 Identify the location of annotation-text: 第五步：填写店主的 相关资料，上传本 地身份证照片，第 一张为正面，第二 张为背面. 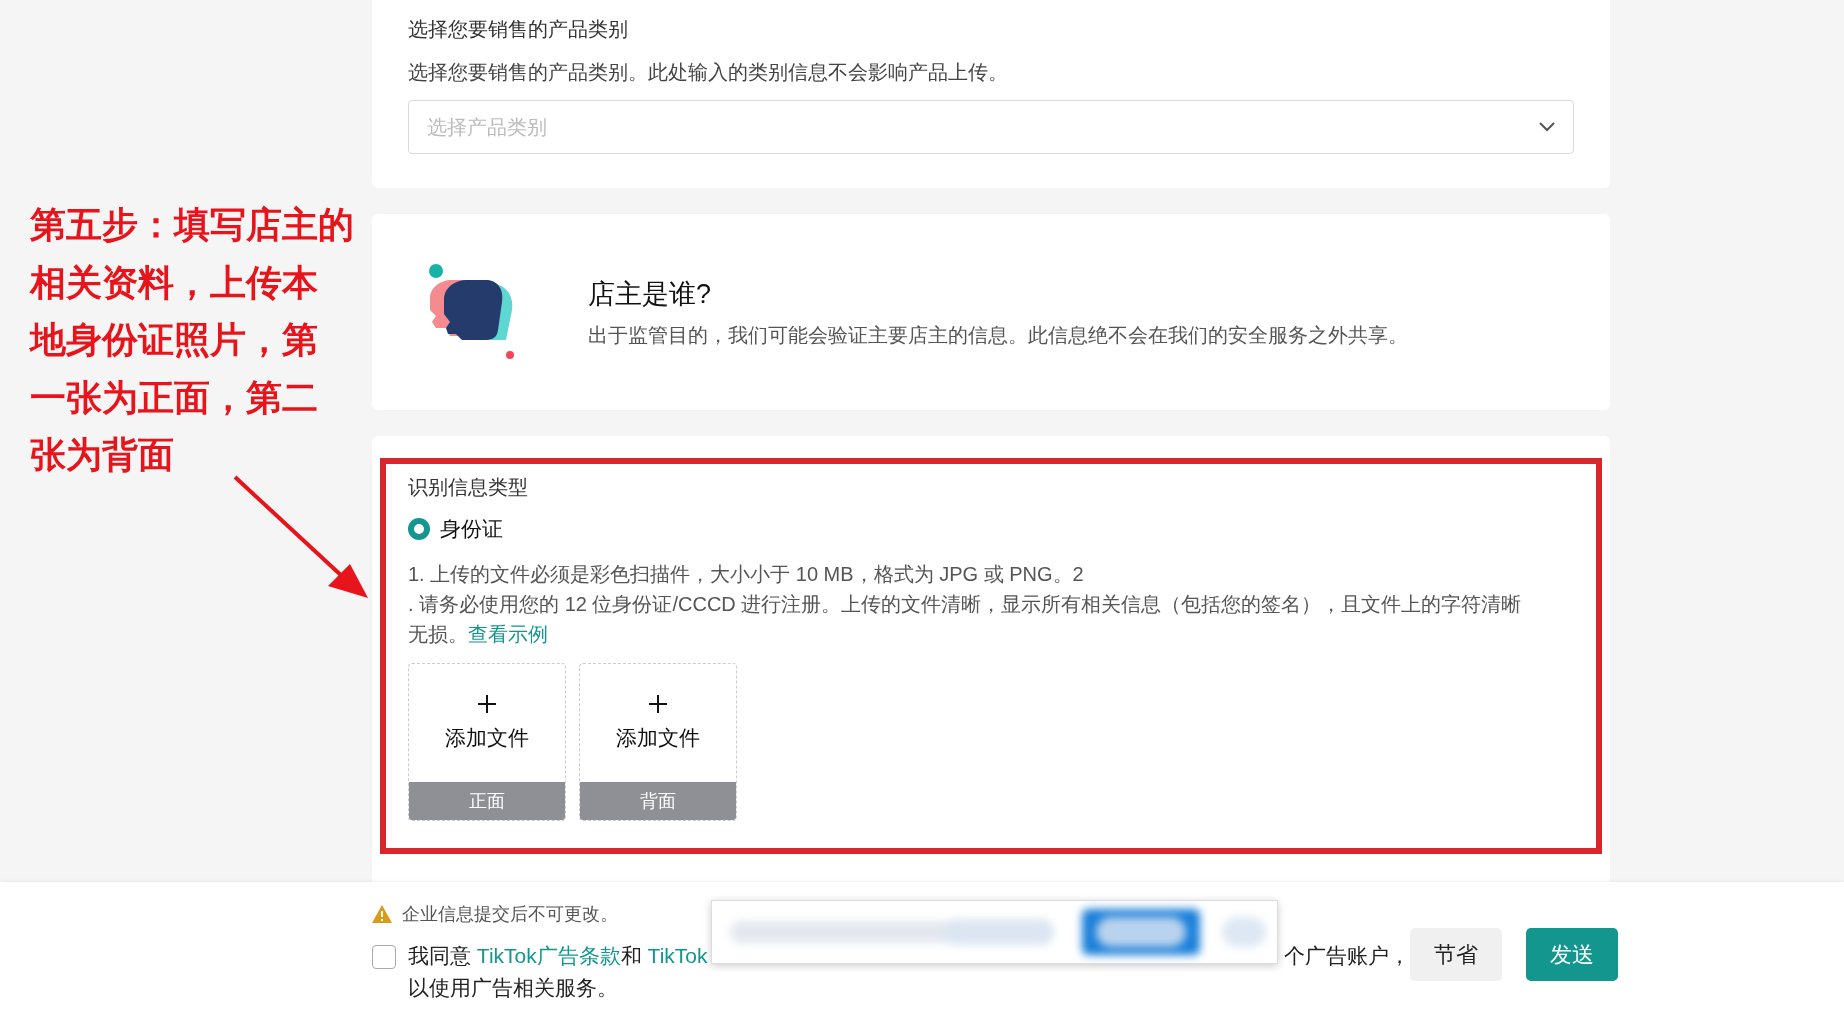
(192, 340).